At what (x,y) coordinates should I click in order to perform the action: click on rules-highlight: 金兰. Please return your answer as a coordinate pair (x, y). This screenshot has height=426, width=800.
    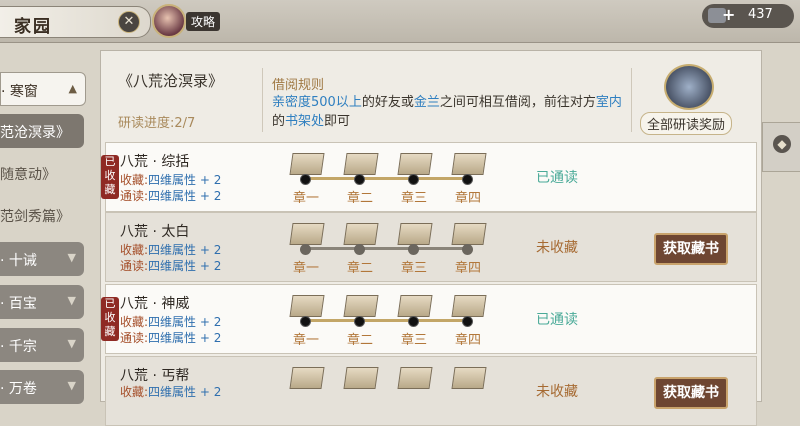
    Looking at the image, I should click on (426, 102).